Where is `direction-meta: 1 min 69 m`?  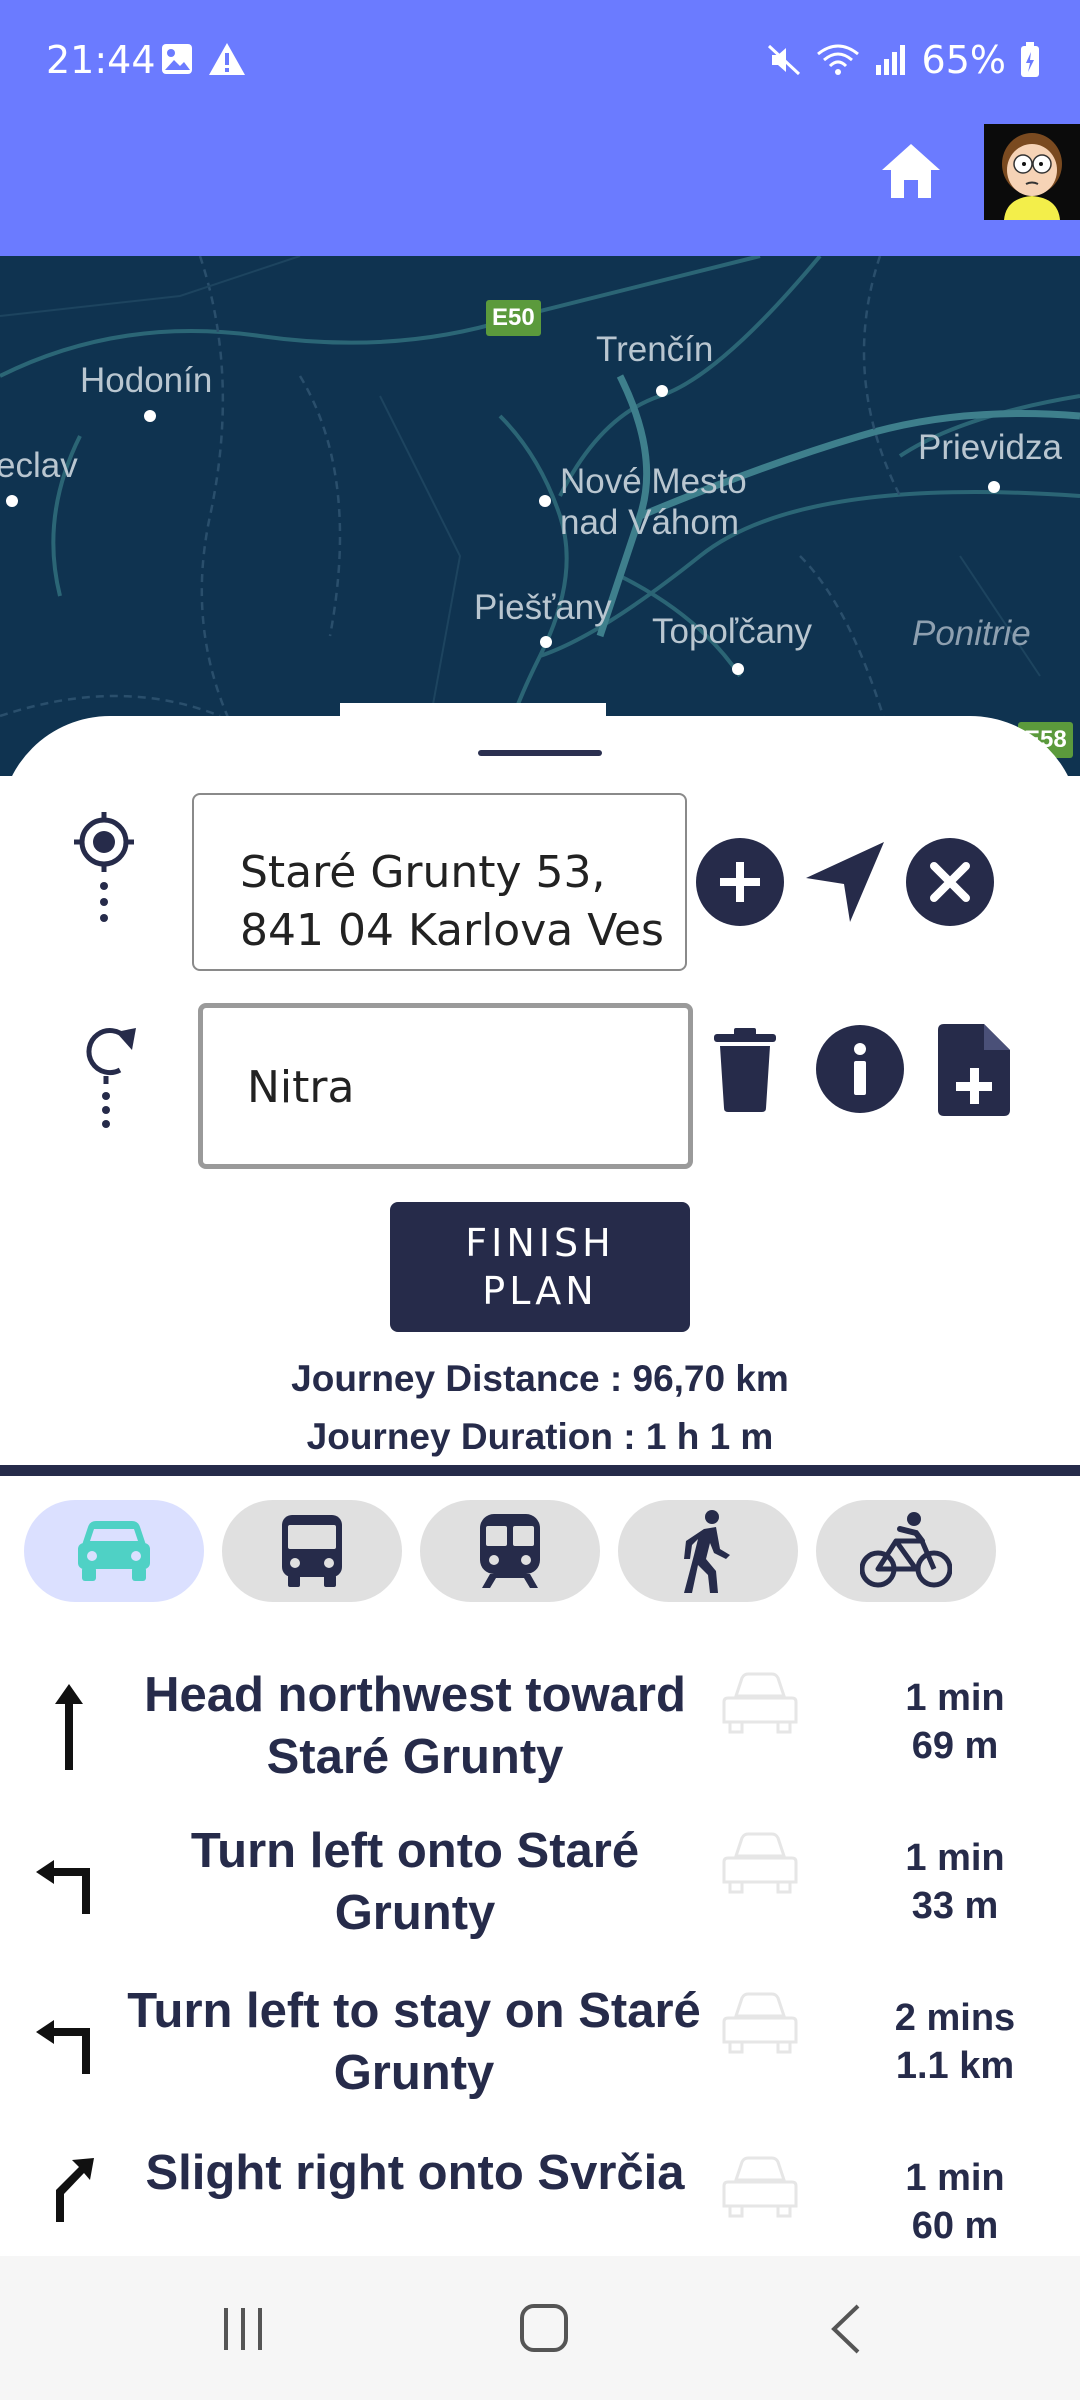
direction-meta: 1 min 69 m is located at coordinates (955, 1722).